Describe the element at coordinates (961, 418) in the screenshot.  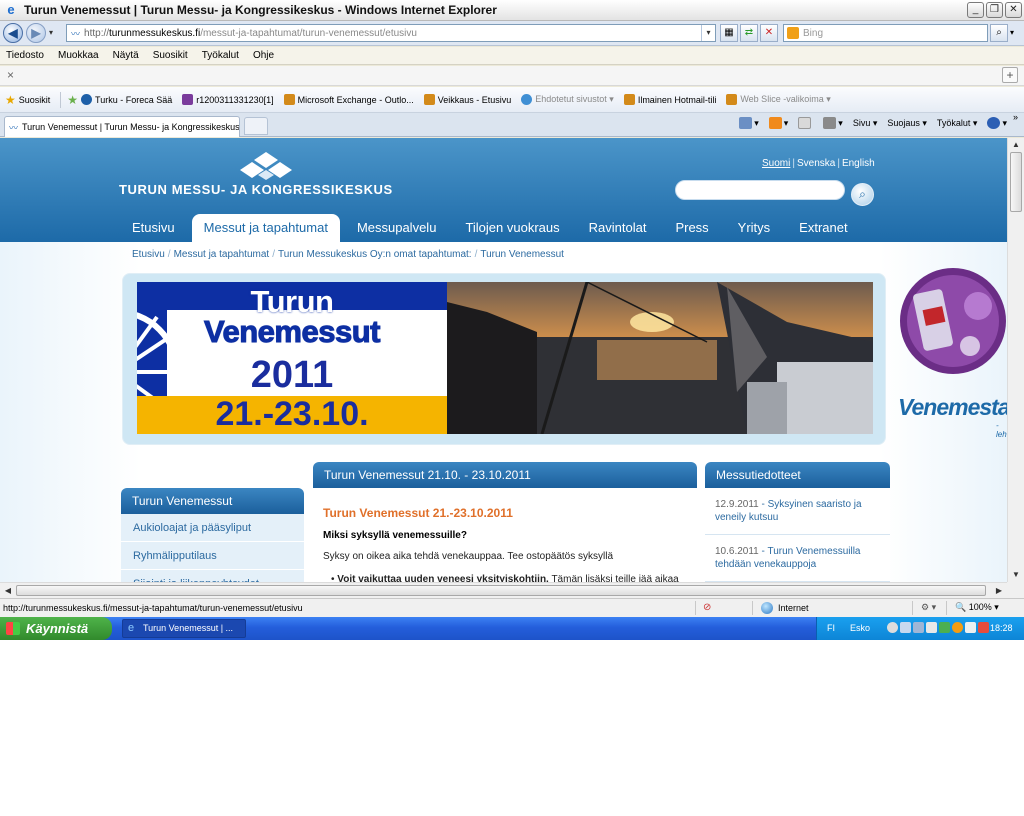
I see `venemestari-ad: Venemestari -lehti` at that location.